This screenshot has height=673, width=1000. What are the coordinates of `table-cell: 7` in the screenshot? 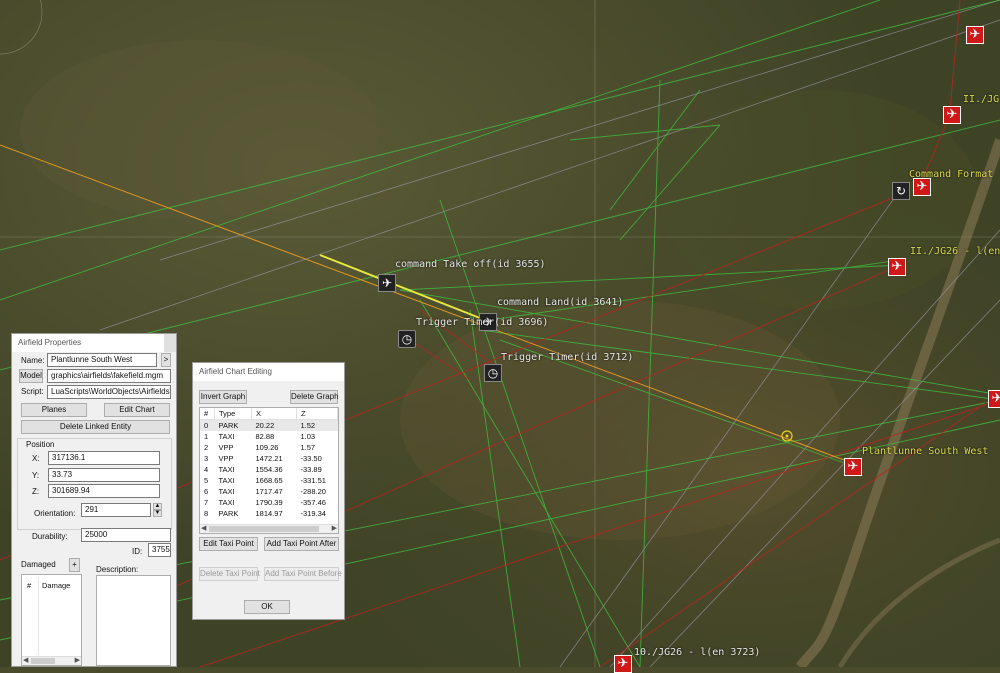 It's located at (206, 502).